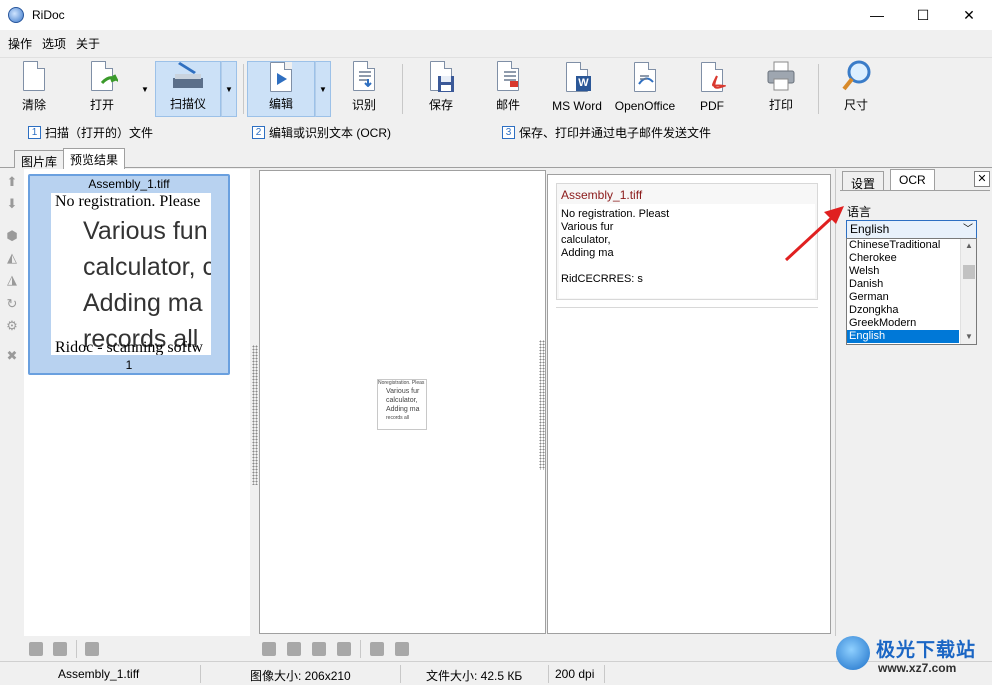 The image size is (992, 685). Describe the element at coordinates (903, 297) in the screenshot. I see `language-option: German` at that location.